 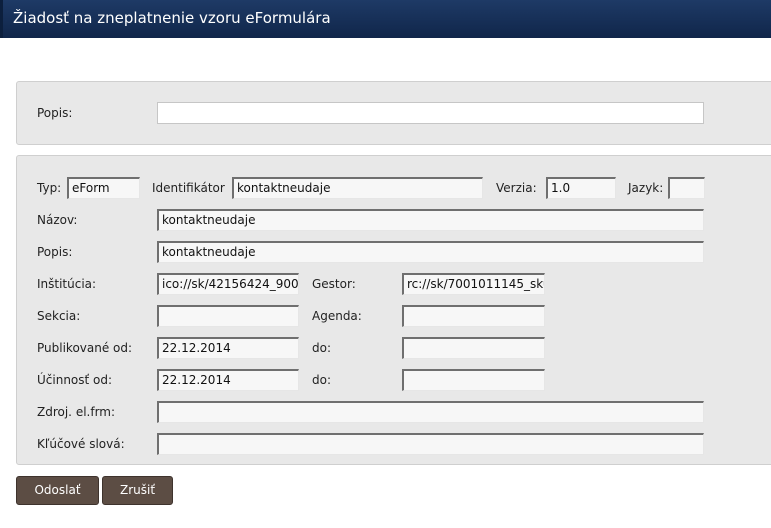 I want to click on ucinnost-od-field: 22.12.2014, so click(x=228, y=380).